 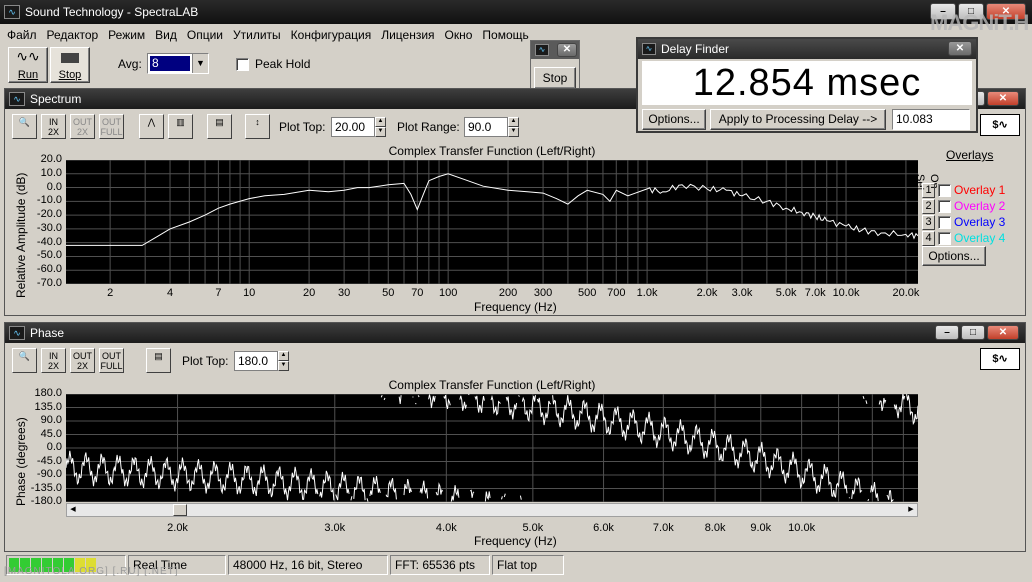 I want to click on phase-close-button: ✕, so click(x=1003, y=332).